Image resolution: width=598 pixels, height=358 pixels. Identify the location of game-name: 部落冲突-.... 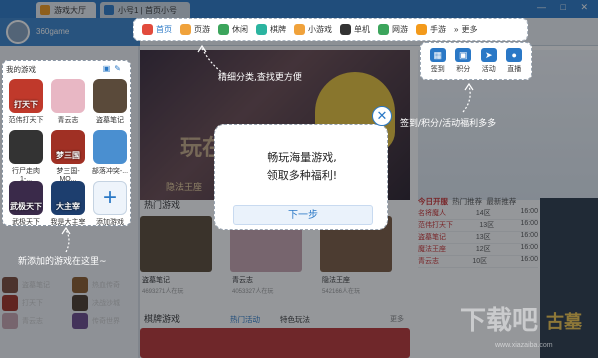
(110, 171).